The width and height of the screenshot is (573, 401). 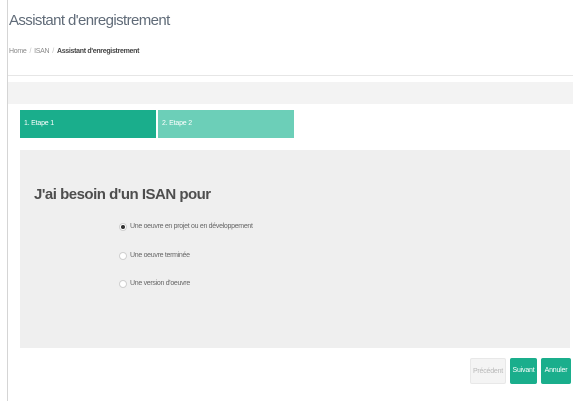 I want to click on breadcrumb-current: Assistant d'enregistrement, so click(x=98, y=51).